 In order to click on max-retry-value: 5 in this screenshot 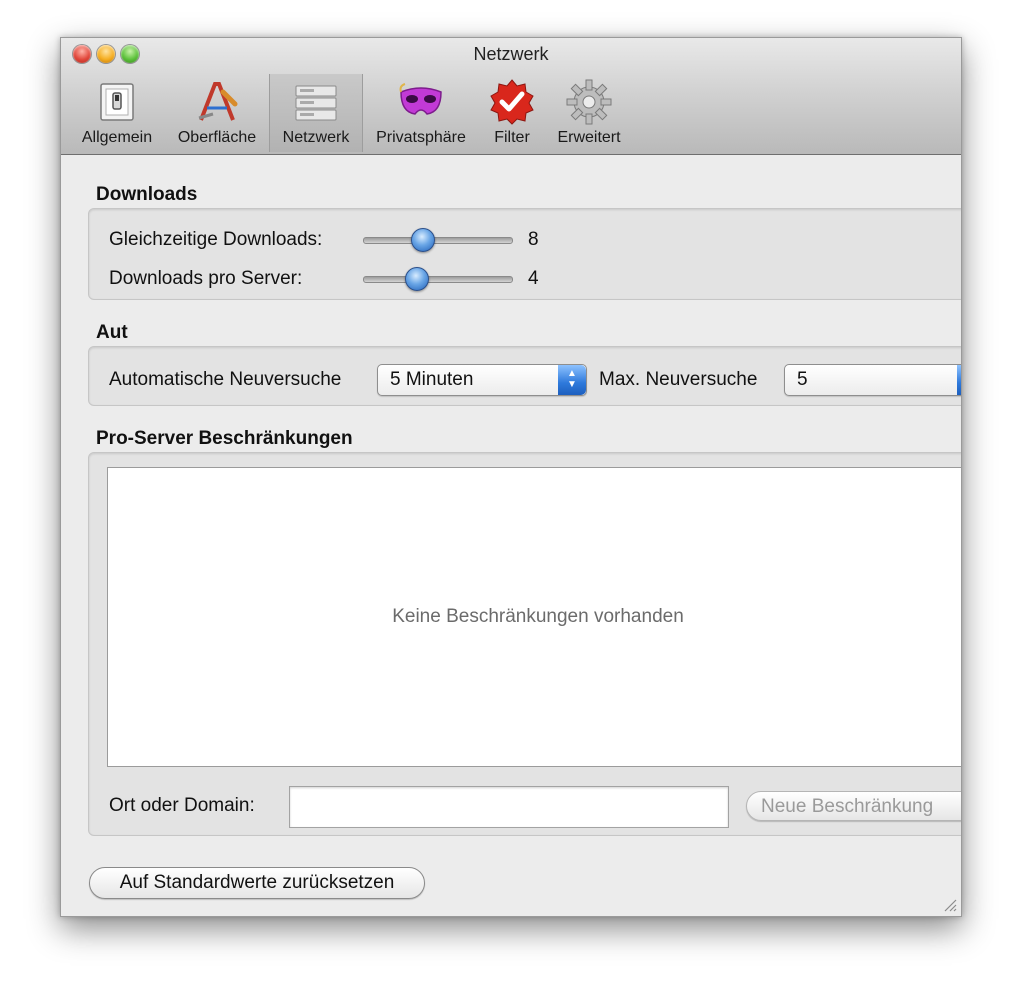, I will do `click(802, 379)`.